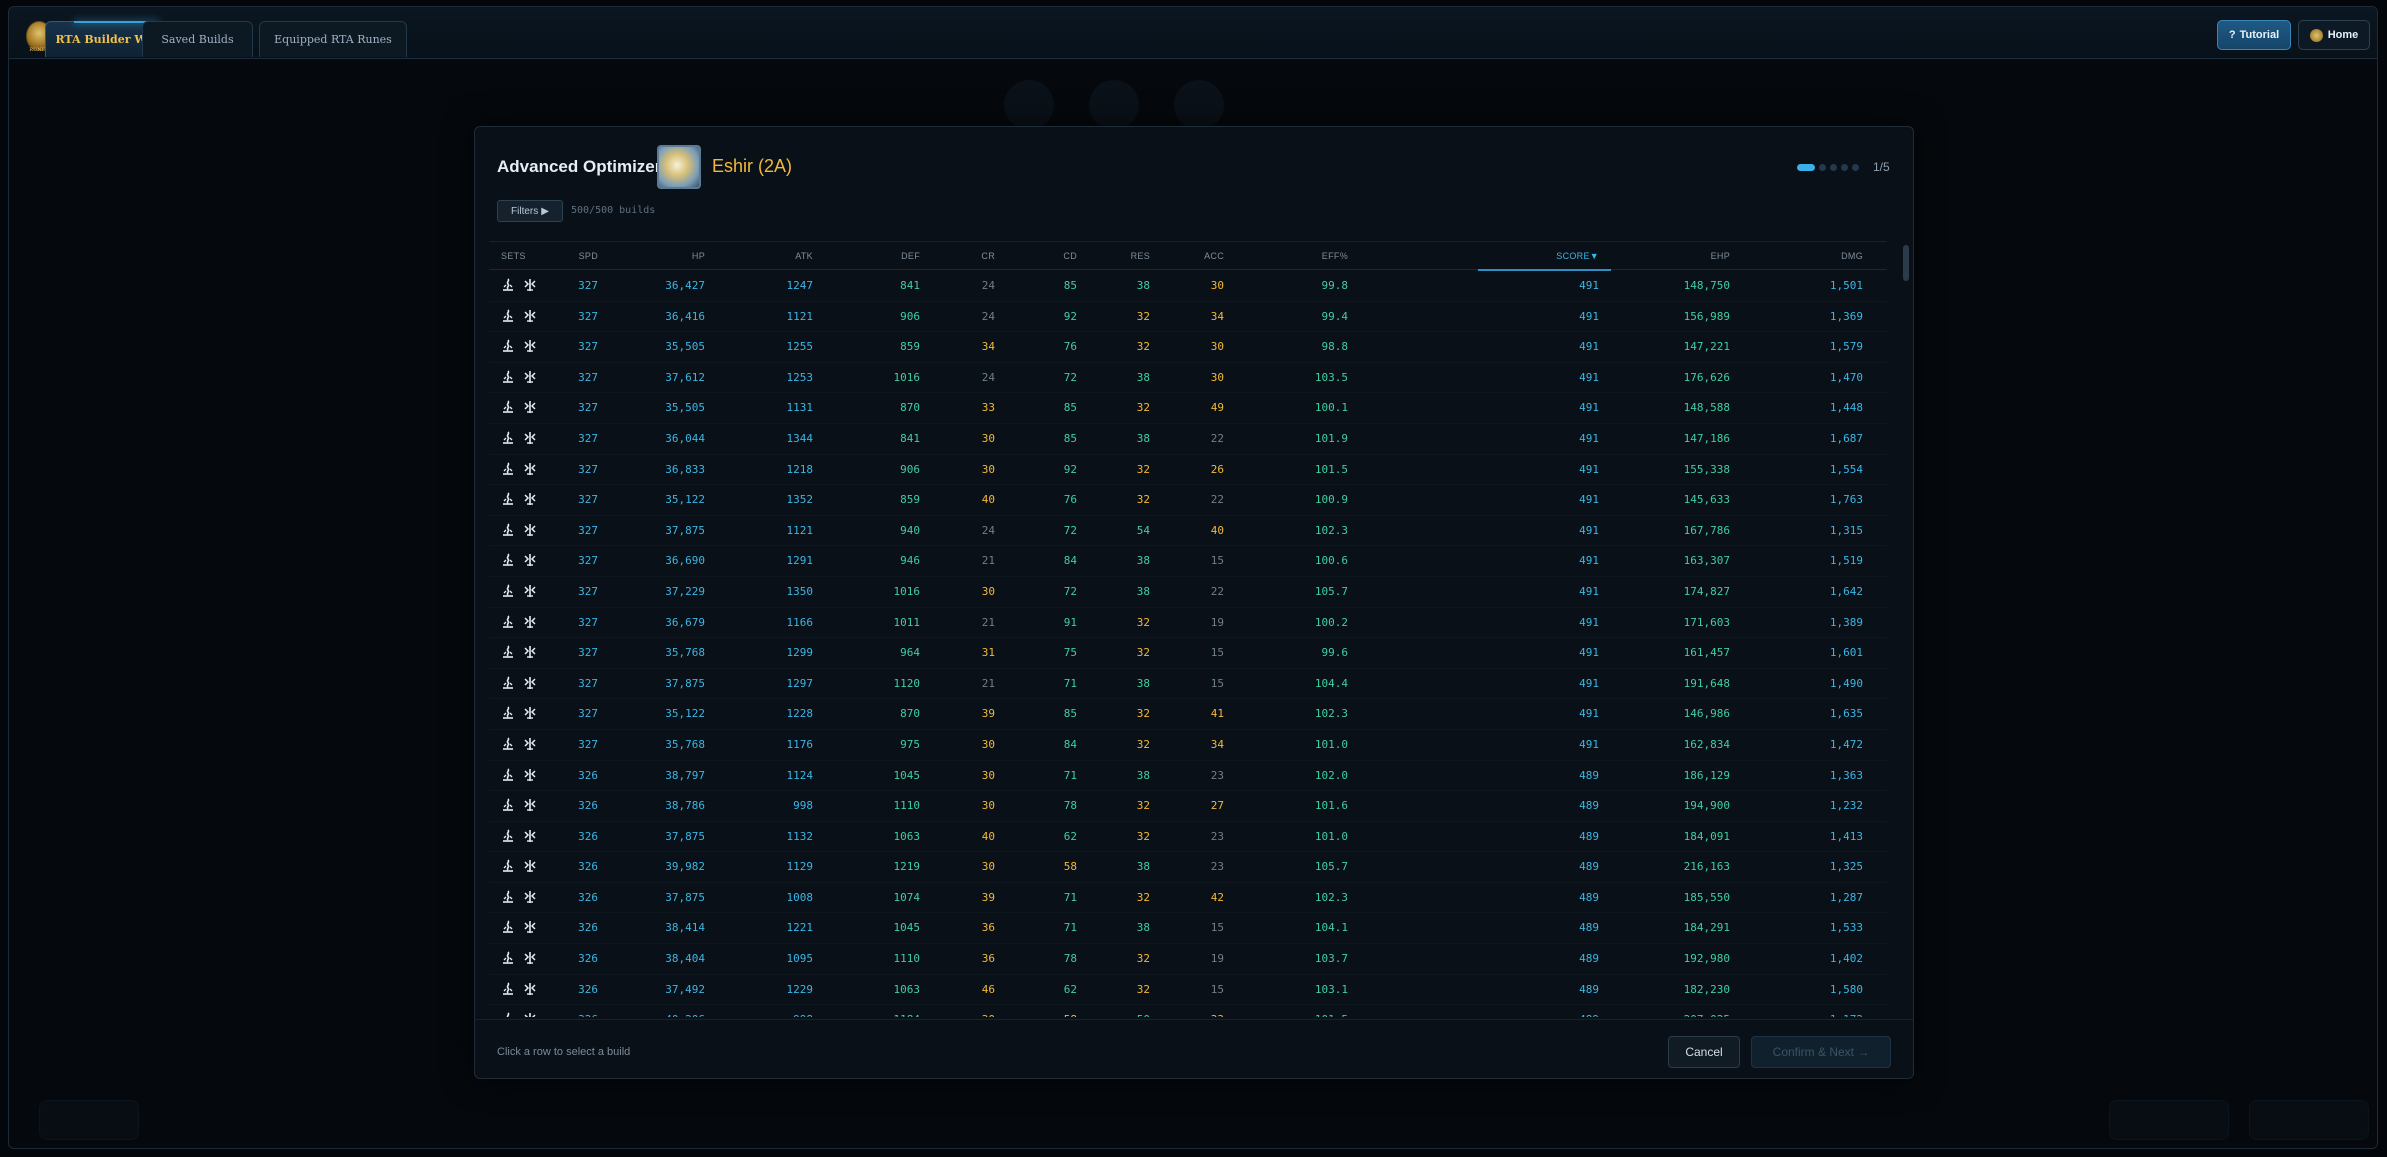 The image size is (2387, 1157). What do you see at coordinates (1704, 1052) in the screenshot?
I see `cancel-button: Cancel` at bounding box center [1704, 1052].